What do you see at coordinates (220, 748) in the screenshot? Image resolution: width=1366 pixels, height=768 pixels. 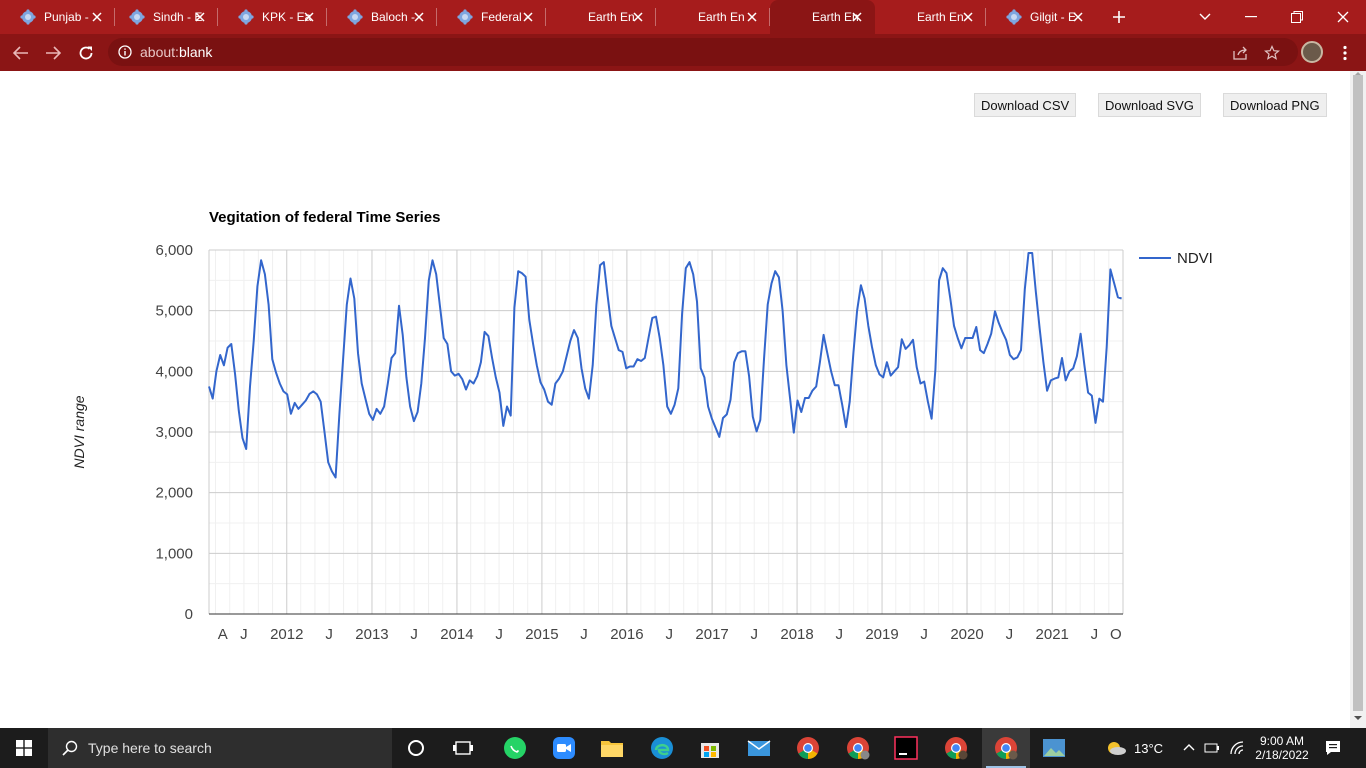 I see `taskbar-search-box: Type here to search` at bounding box center [220, 748].